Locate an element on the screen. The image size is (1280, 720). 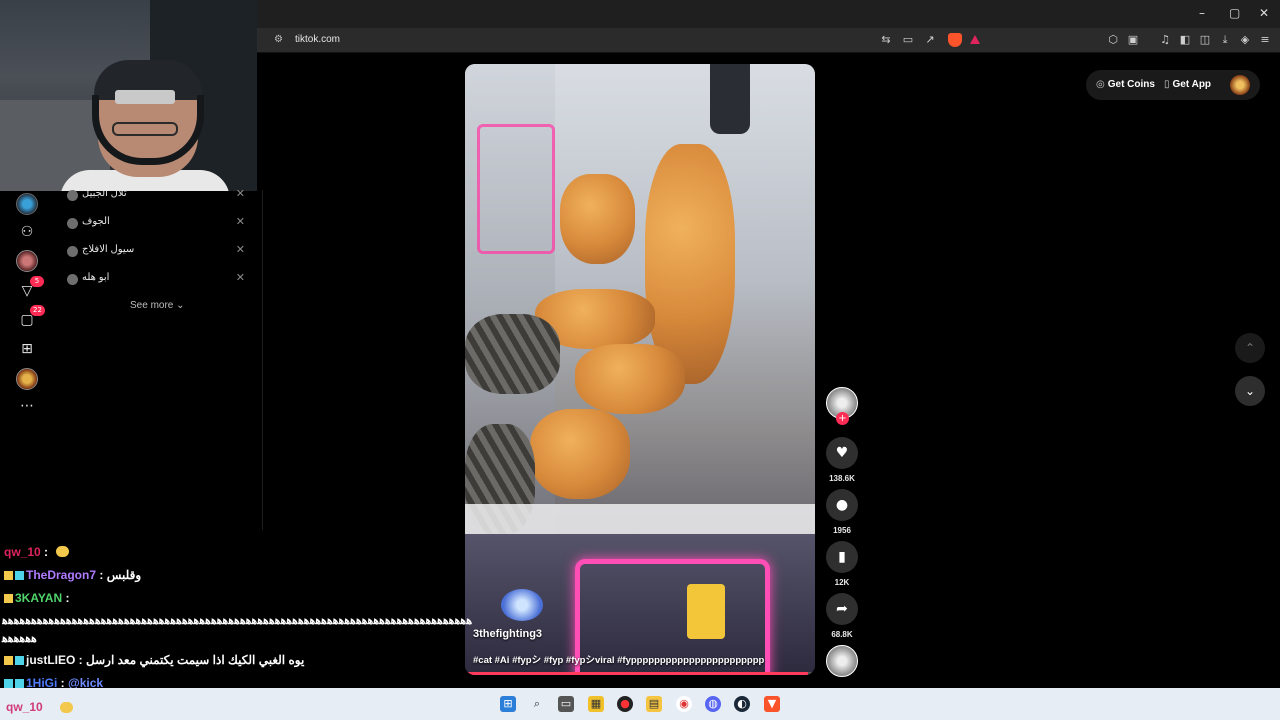
brave-shield-icon is located at coordinates (955, 40).